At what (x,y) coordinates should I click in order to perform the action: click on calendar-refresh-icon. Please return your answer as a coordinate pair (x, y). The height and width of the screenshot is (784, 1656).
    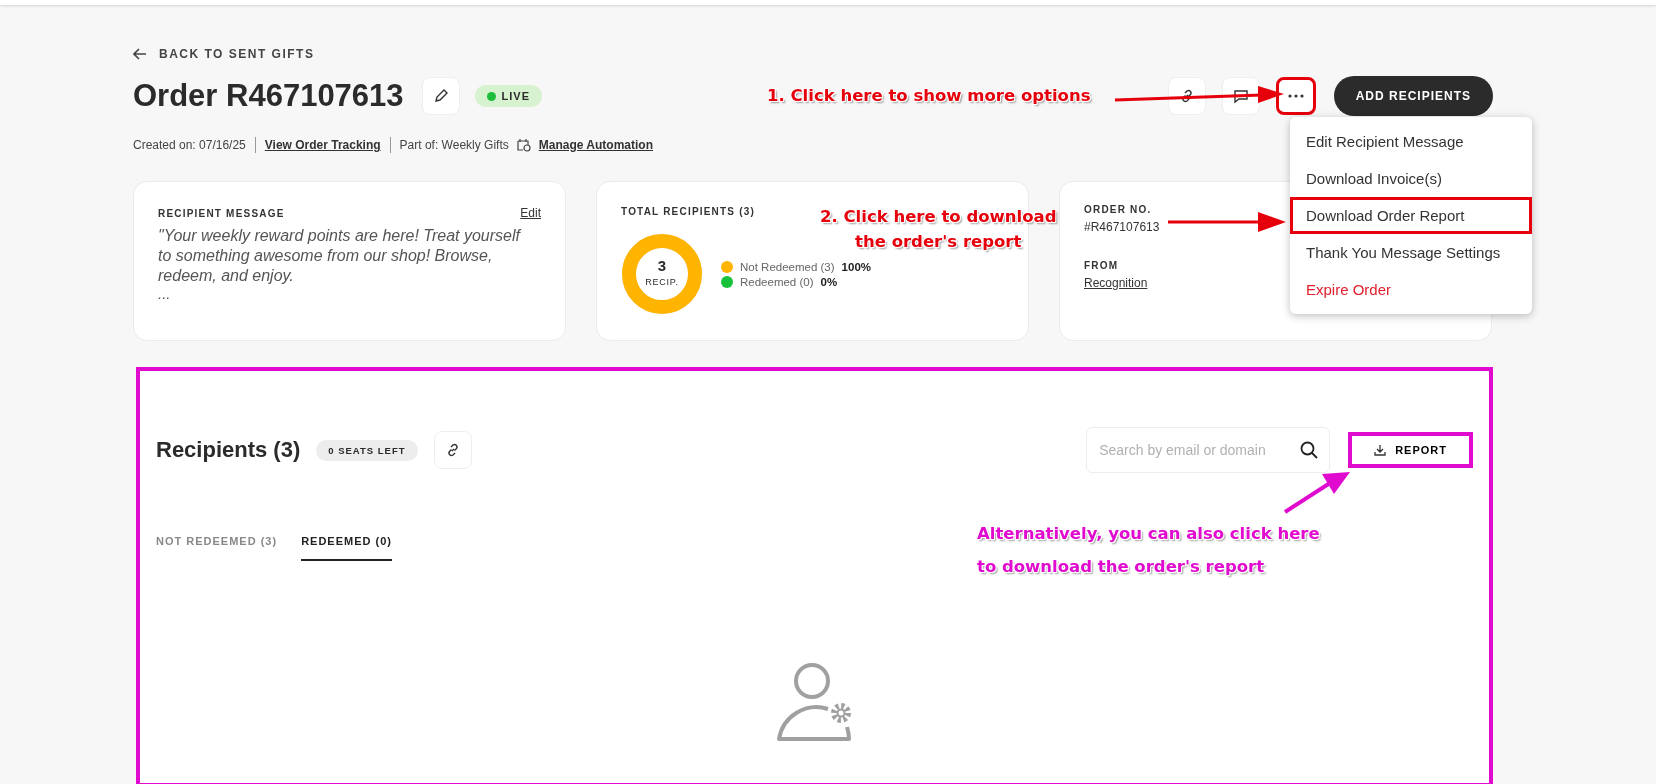
    Looking at the image, I should click on (523, 145).